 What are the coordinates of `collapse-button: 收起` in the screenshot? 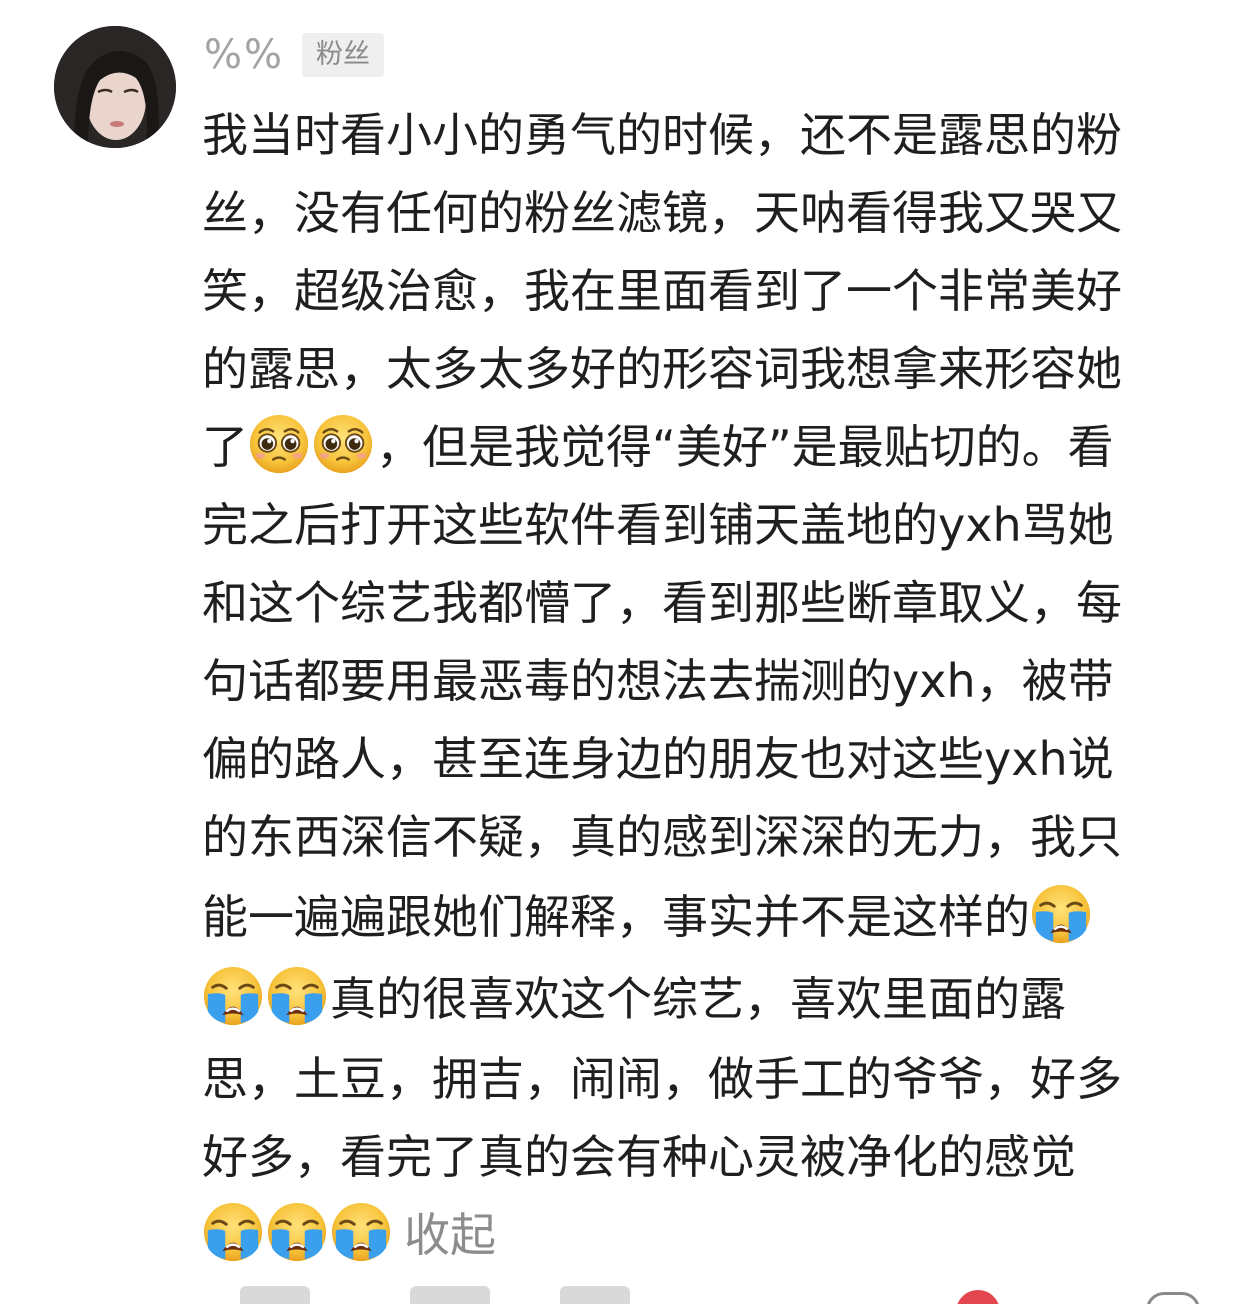 It's located at (450, 1235).